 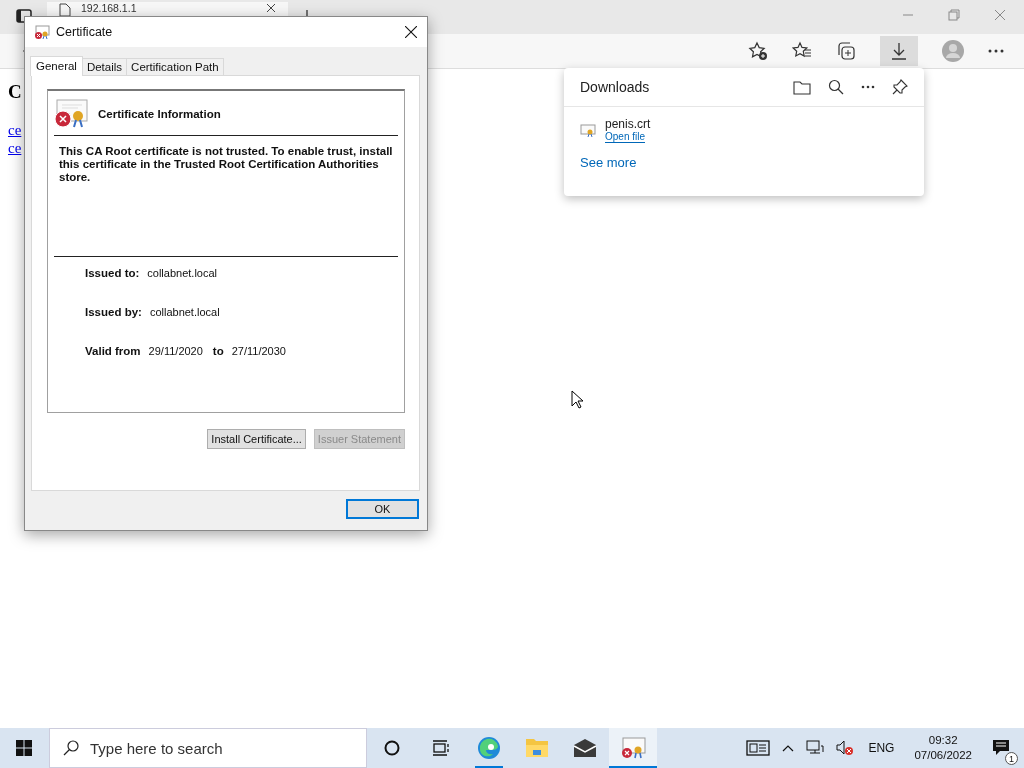 I want to click on mail-app-icon, so click(x=585, y=748).